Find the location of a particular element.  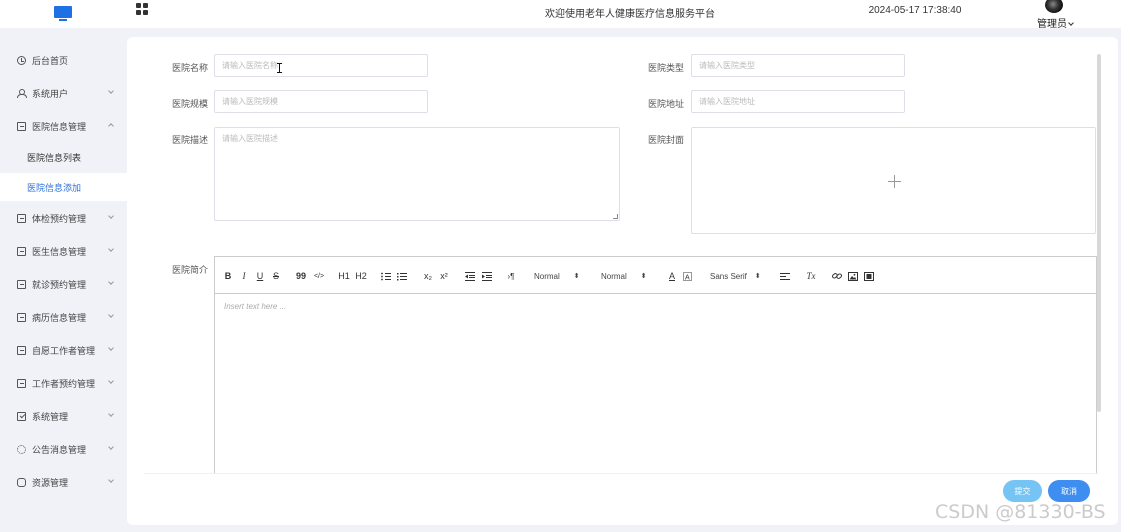

sidebar-item-worker-booking: 工作者预约管理 is located at coordinates (63, 383).